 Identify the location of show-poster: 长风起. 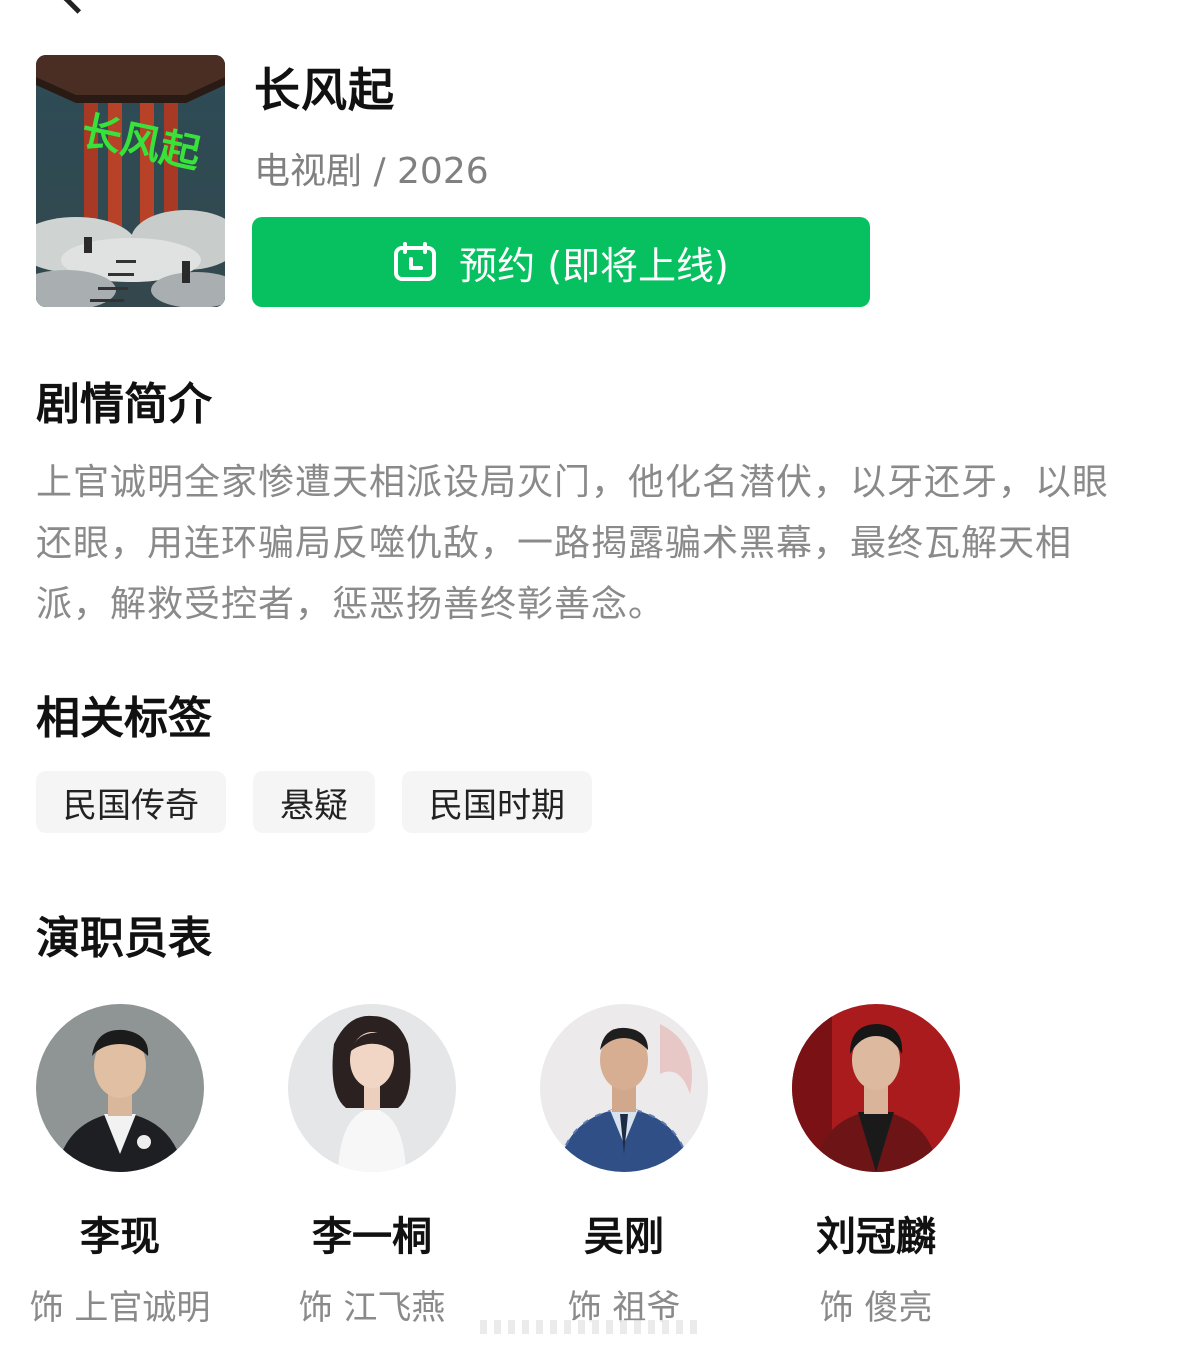
(130, 181).